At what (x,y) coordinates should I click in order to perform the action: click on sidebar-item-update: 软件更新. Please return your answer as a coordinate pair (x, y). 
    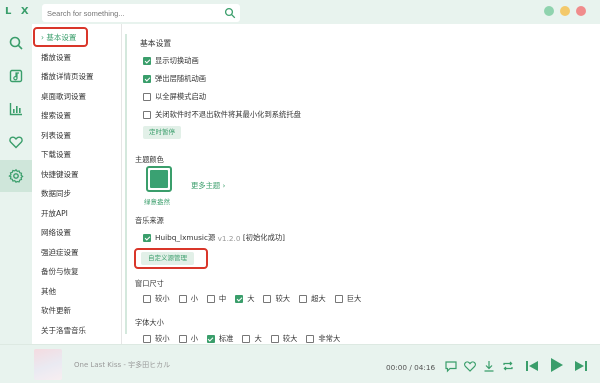
    Looking at the image, I should click on (77, 311).